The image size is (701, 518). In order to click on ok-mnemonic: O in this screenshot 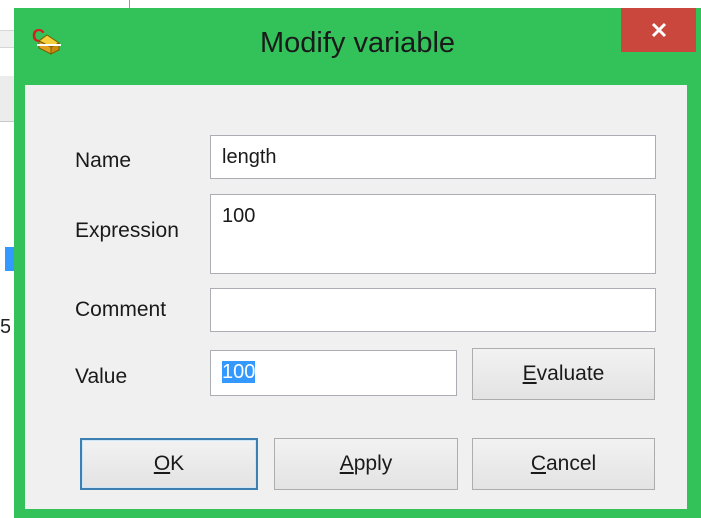, I will do `click(162, 463)`.